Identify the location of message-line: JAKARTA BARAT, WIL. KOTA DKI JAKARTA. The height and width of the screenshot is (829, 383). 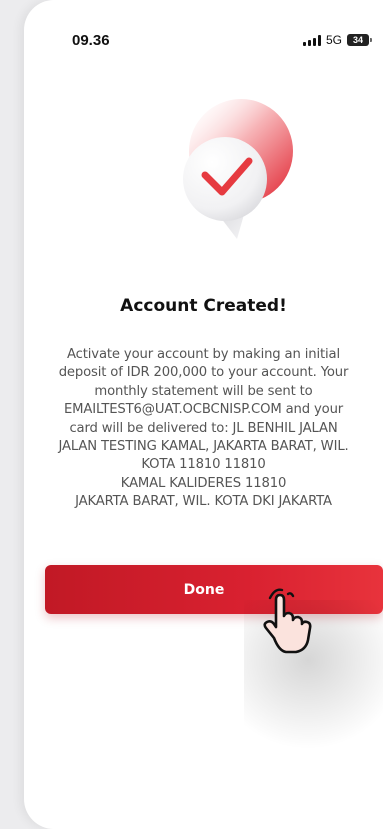
(203, 502).